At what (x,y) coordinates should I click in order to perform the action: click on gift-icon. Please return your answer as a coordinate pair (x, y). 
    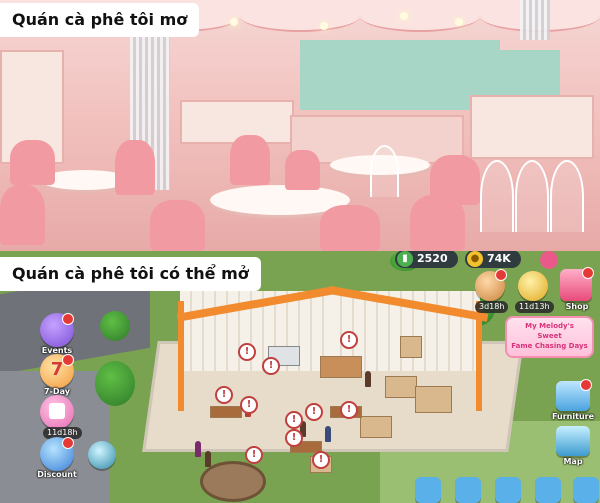
    Looking at the image, I should click on (57, 411).